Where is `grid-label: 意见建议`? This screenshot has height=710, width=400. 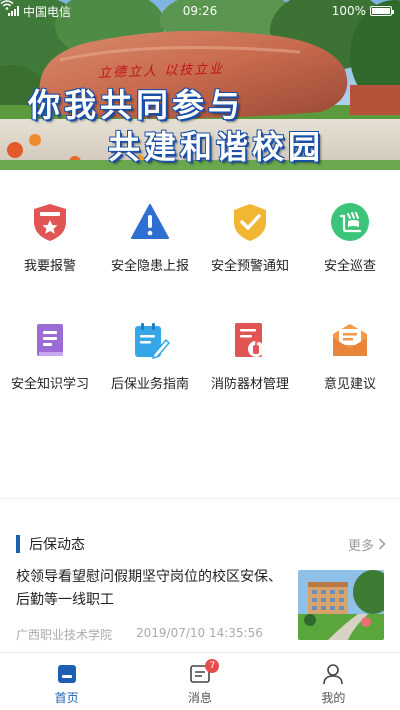 grid-label: 意见建议 is located at coordinates (349, 384).